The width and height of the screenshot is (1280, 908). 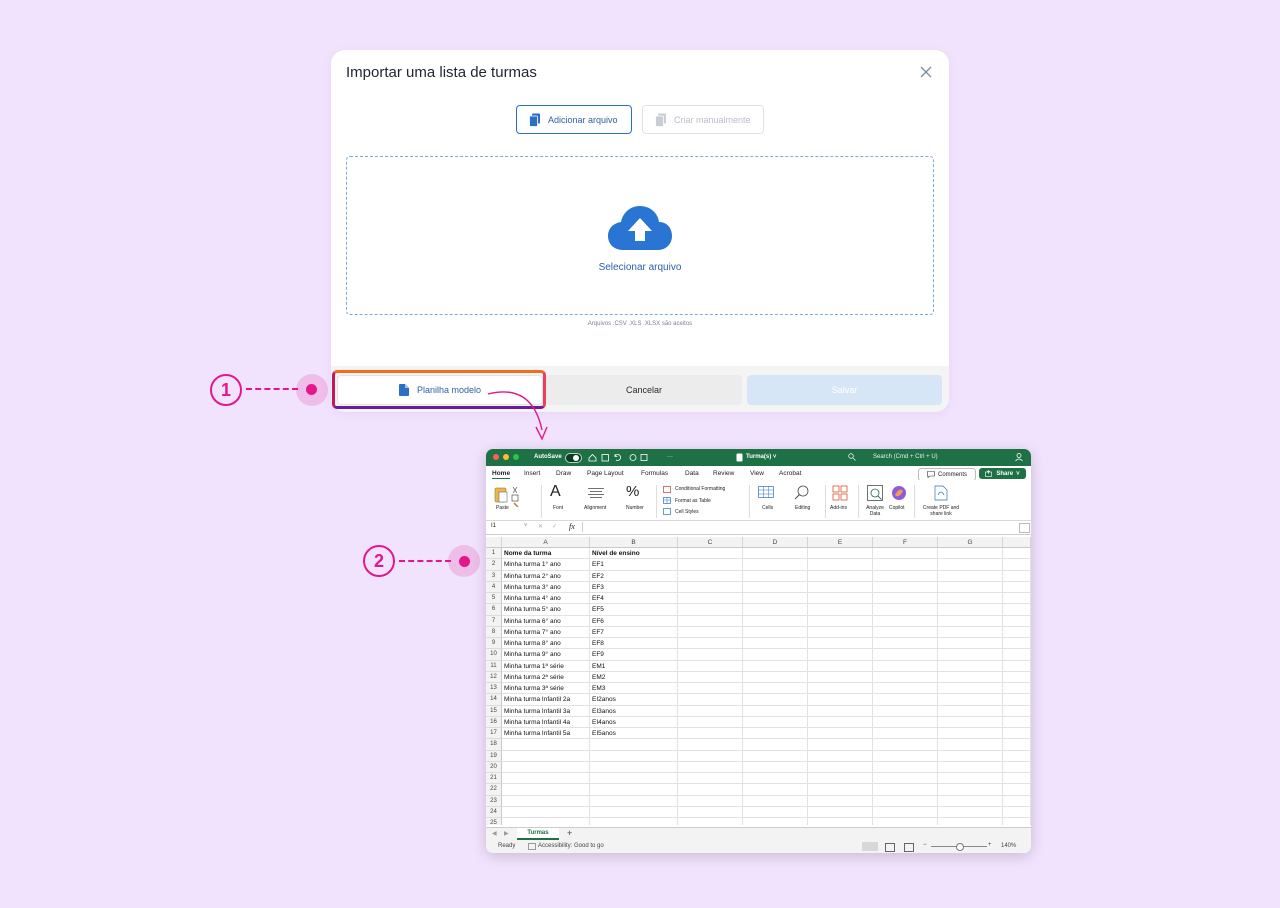 What do you see at coordinates (990, 845) in the screenshot?
I see `zoom-in-icon: +` at bounding box center [990, 845].